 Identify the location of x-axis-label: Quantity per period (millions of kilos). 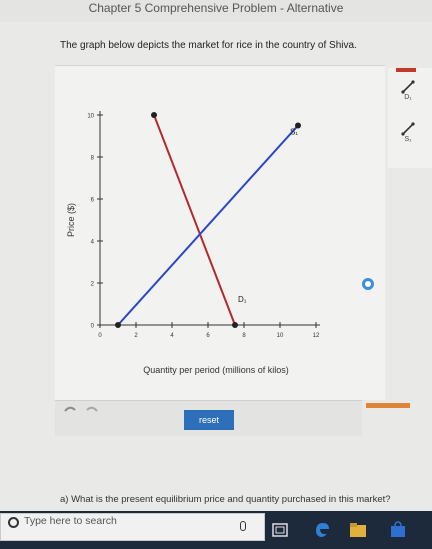
(216, 370).